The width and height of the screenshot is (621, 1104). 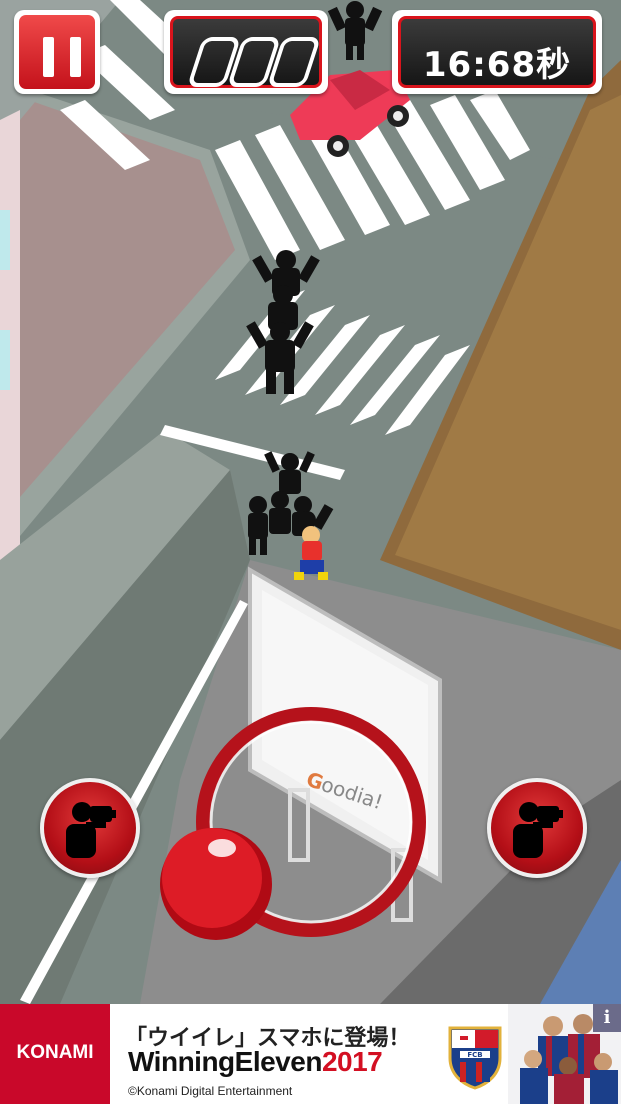 What do you see at coordinates (62, 57) in the screenshot?
I see `pause-icon` at bounding box center [62, 57].